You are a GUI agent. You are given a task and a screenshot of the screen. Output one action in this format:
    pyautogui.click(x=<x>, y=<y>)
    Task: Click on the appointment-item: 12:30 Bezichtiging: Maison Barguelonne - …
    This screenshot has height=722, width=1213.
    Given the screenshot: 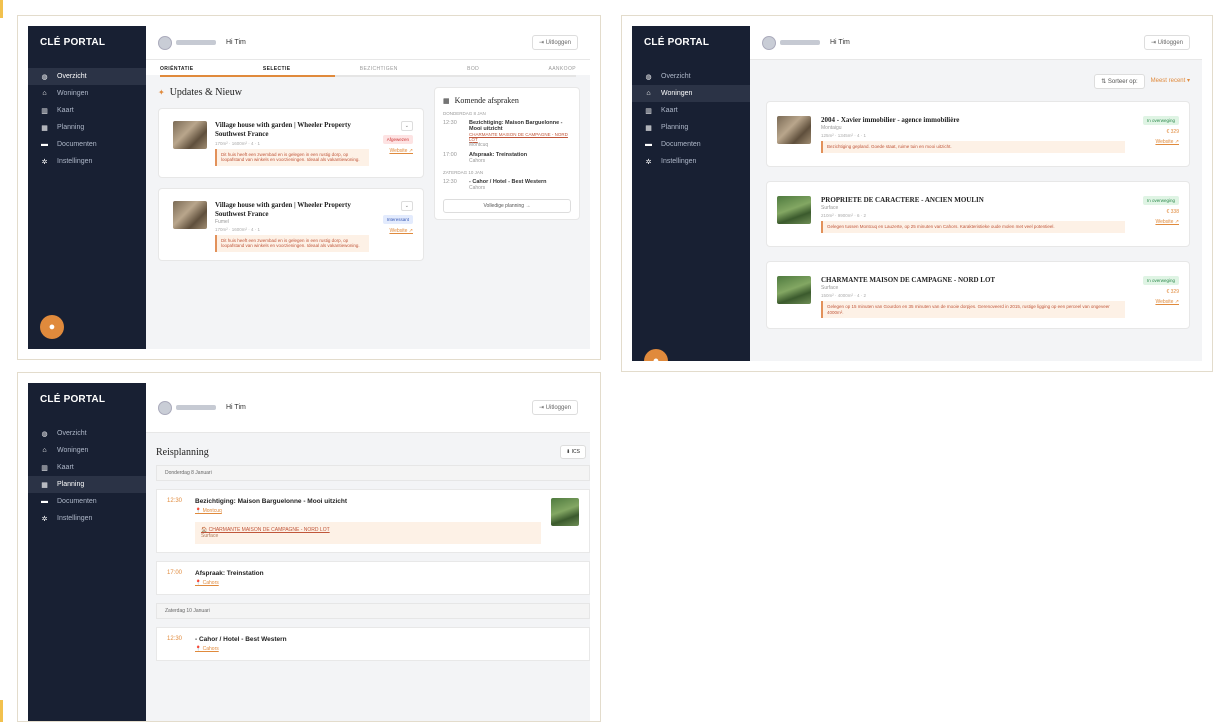 What is the action you would take?
    pyautogui.click(x=507, y=134)
    